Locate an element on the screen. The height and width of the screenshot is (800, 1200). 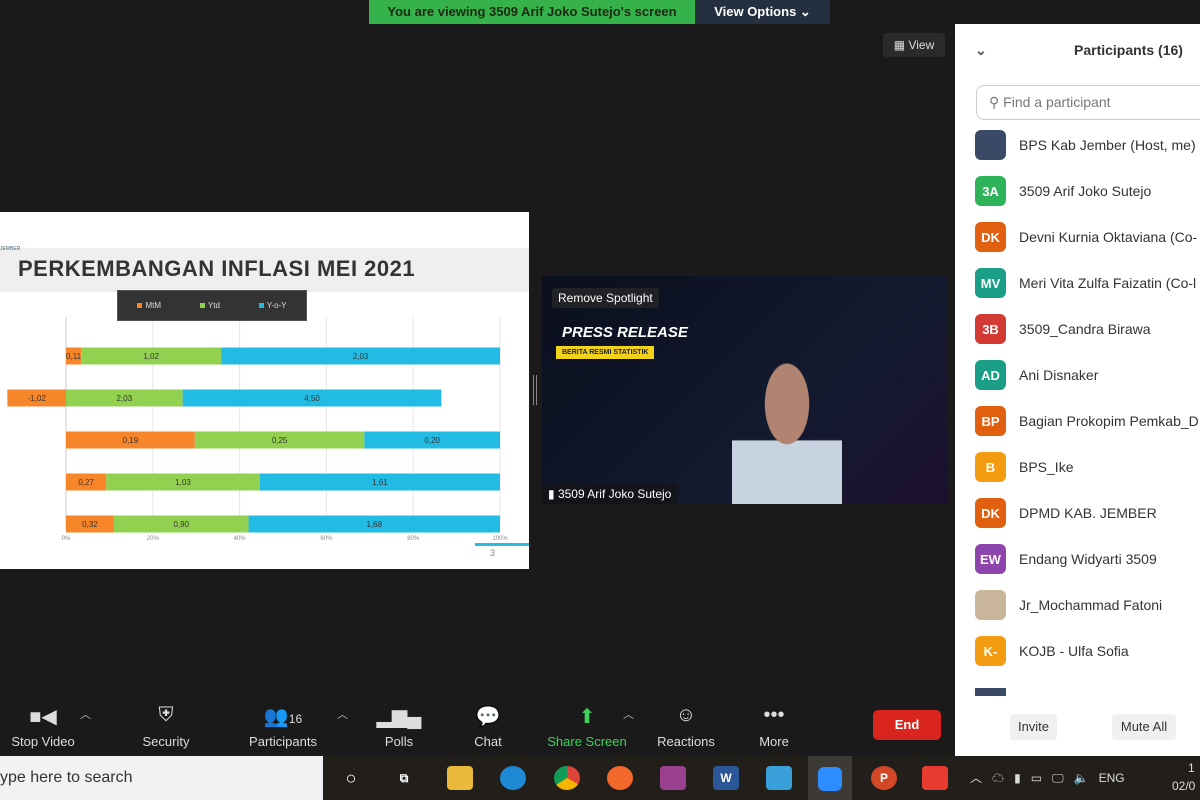
taskbar-search-input: ype here to search is located at coordinates (161, 778).